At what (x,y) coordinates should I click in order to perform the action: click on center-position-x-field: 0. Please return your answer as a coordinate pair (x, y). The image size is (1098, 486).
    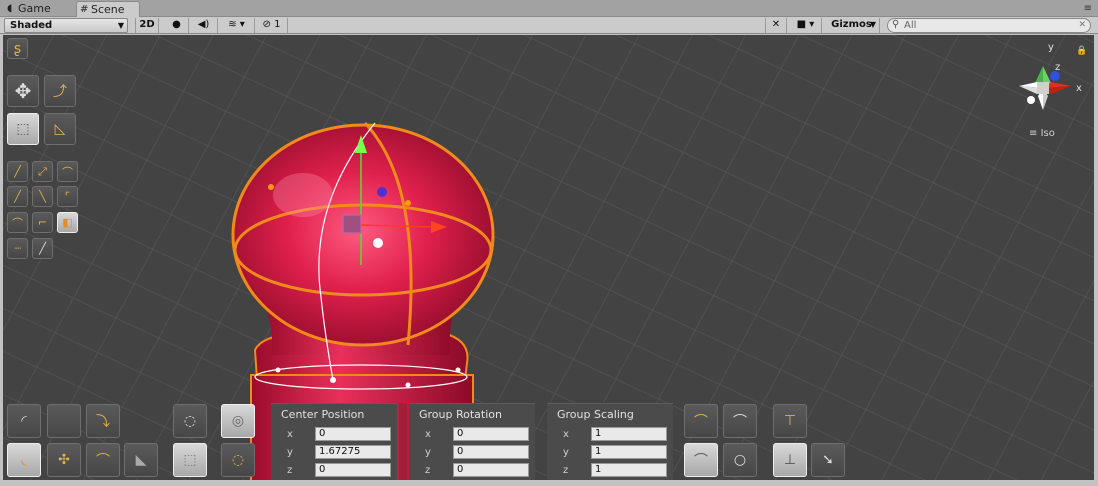
    Looking at the image, I should click on (353, 434).